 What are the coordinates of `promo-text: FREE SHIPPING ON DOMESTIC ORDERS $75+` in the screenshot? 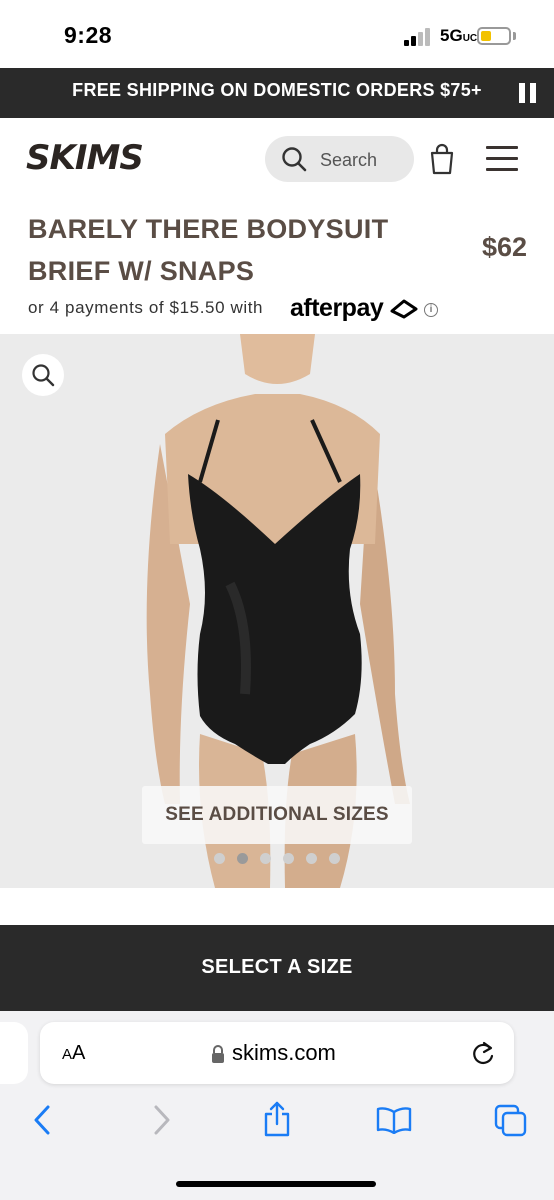 It's located at (277, 90).